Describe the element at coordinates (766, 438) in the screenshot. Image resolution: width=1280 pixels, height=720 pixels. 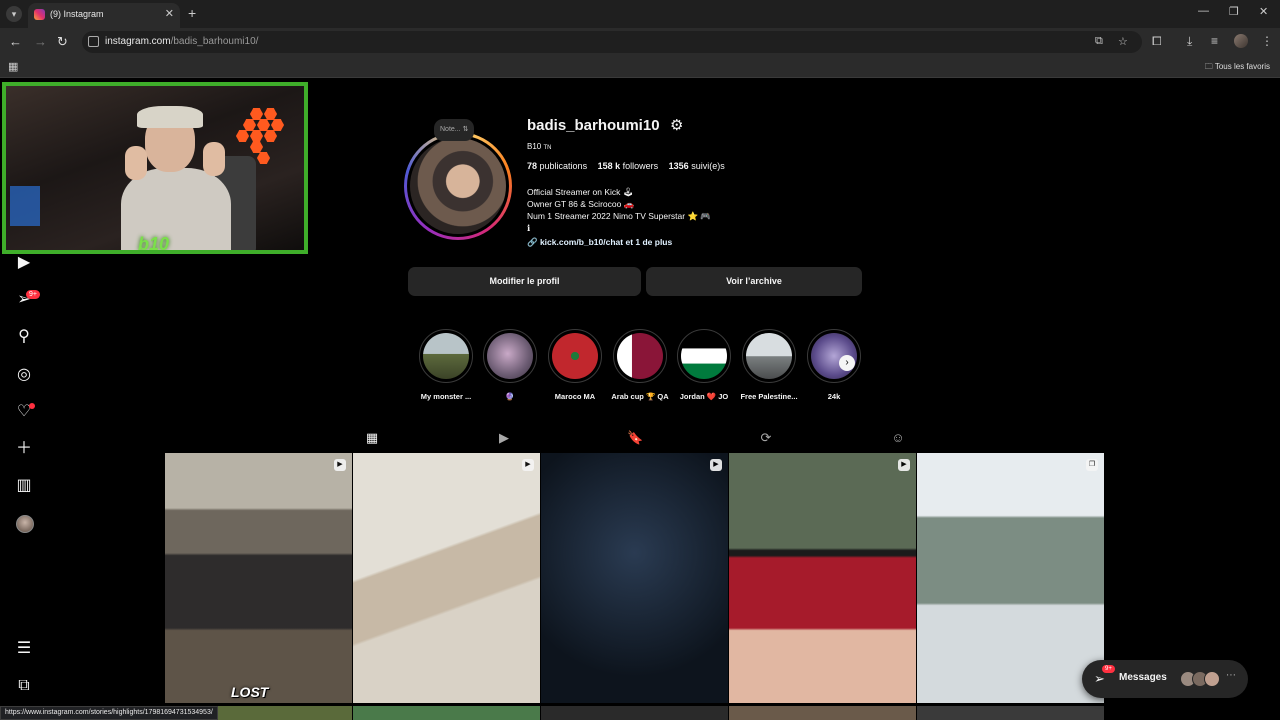
I see `tab-reposts-icon: ⟳` at that location.